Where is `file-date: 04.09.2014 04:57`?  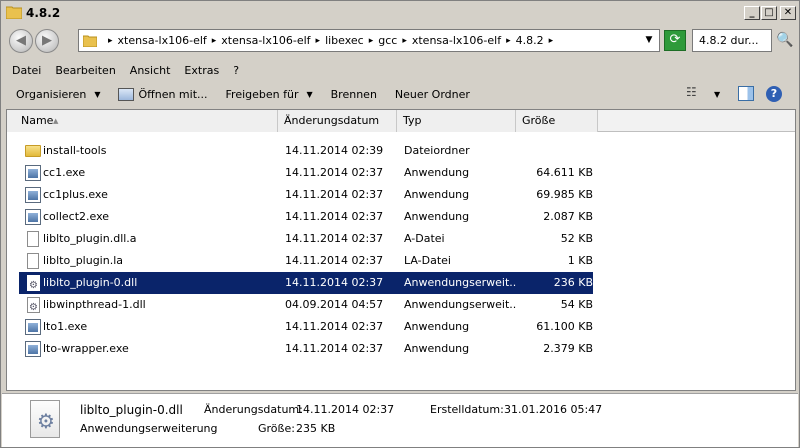
file-date: 04.09.2014 04:57 is located at coordinates (334, 304).